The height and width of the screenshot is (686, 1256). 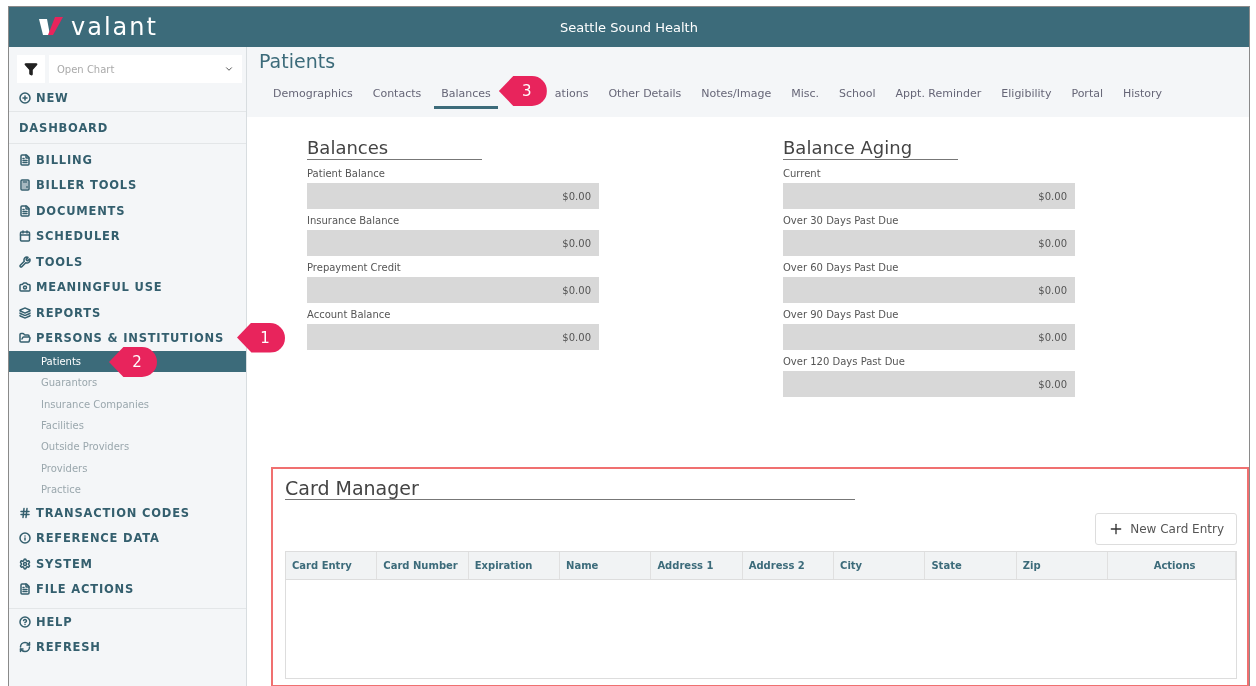 I want to click on column-header: City, so click(x=880, y=565).